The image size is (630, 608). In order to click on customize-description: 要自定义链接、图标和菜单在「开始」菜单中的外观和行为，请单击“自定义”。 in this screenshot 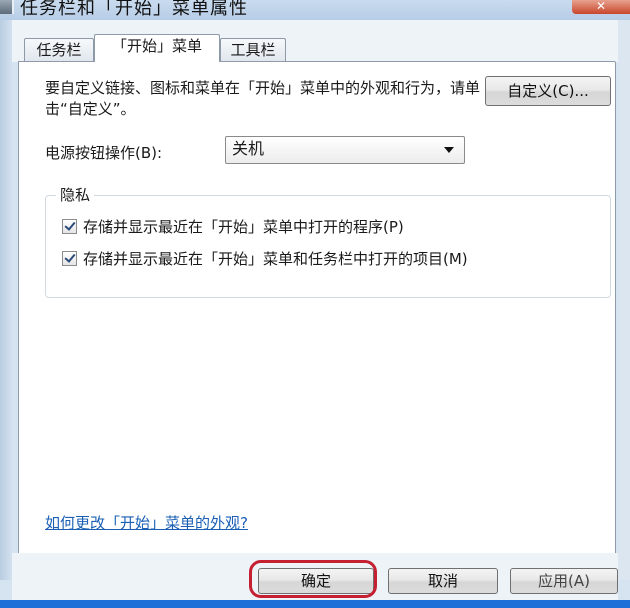, I will do `click(263, 98)`.